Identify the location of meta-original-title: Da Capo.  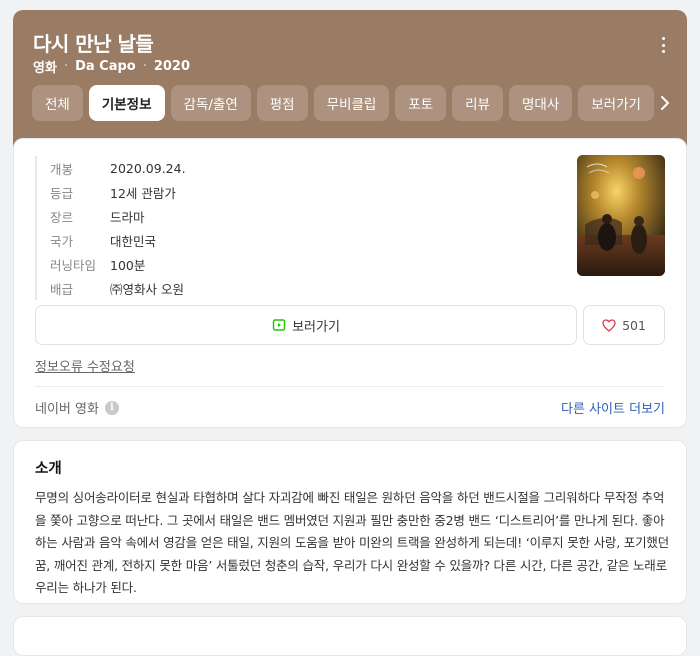
(105, 66).